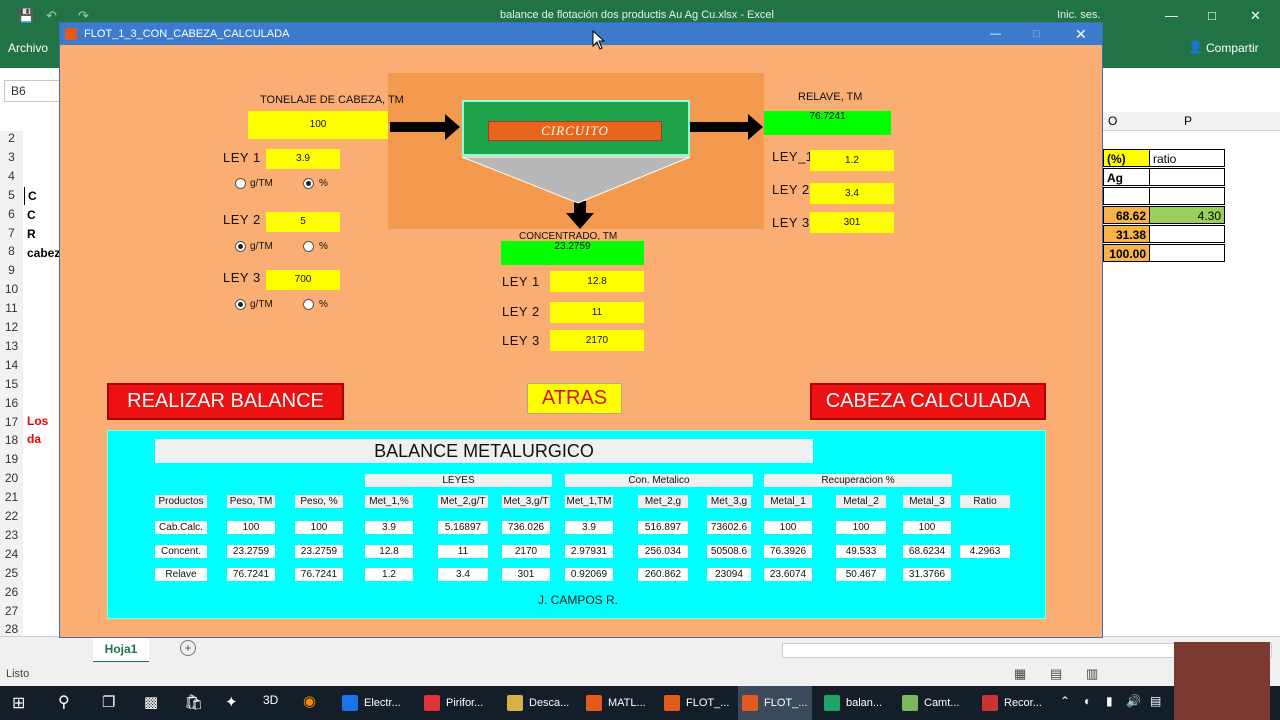  I want to click on page-break-icon: ▥, so click(1092, 674).